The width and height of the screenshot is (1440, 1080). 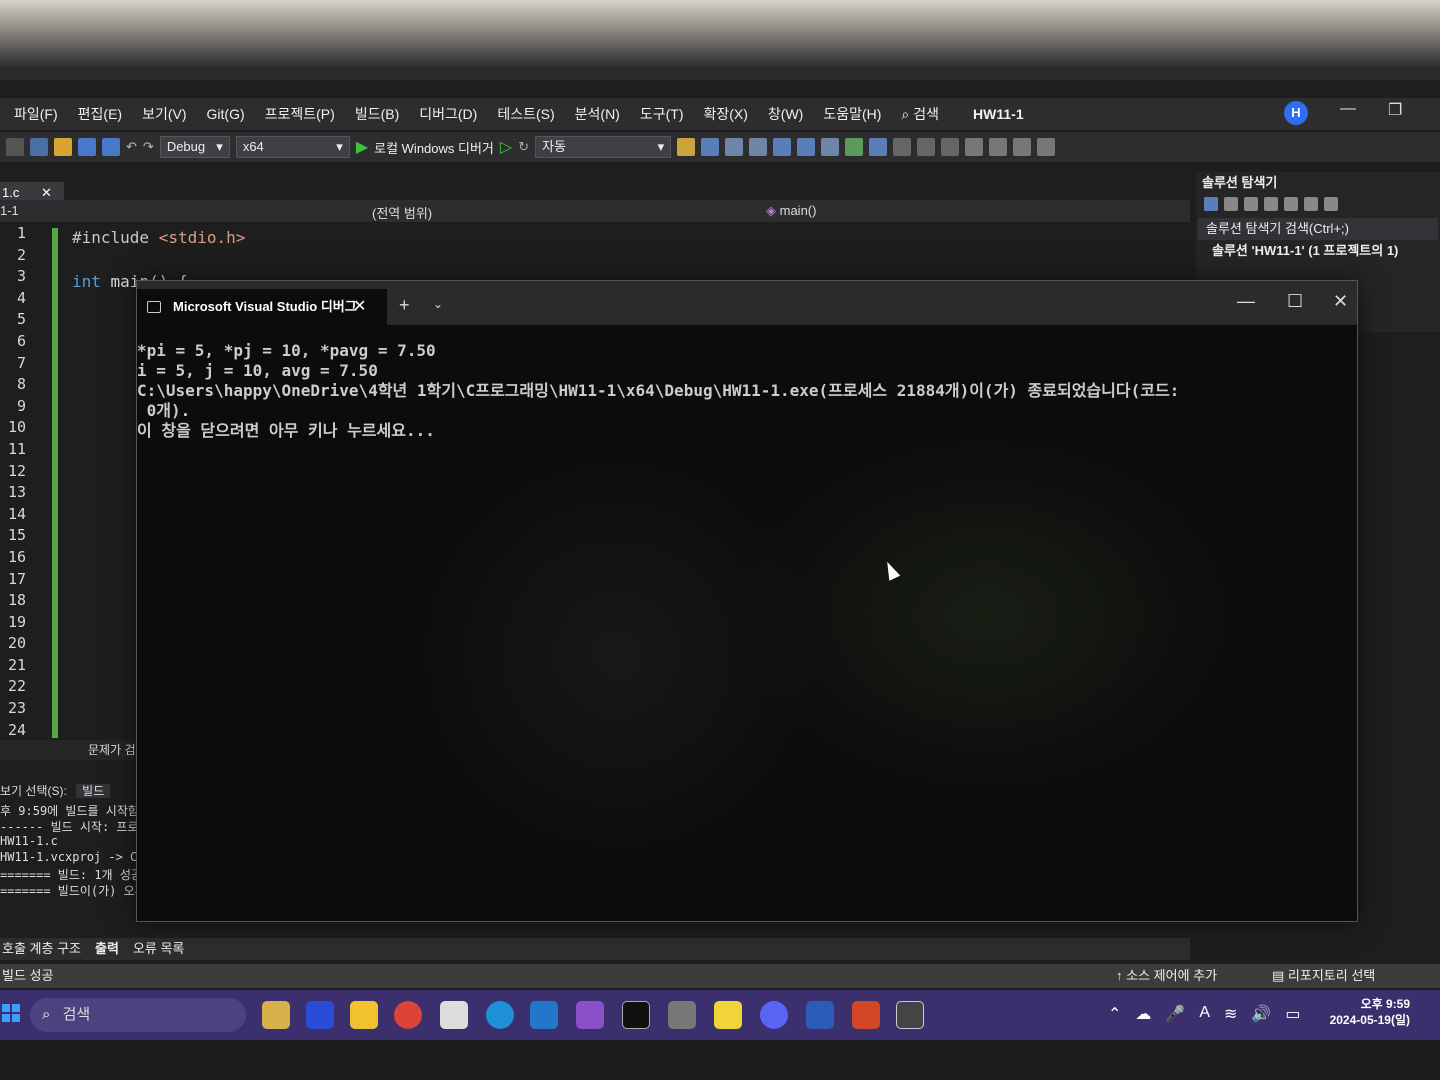 What do you see at coordinates (820, 1015) in the screenshot?
I see `word-icon` at bounding box center [820, 1015].